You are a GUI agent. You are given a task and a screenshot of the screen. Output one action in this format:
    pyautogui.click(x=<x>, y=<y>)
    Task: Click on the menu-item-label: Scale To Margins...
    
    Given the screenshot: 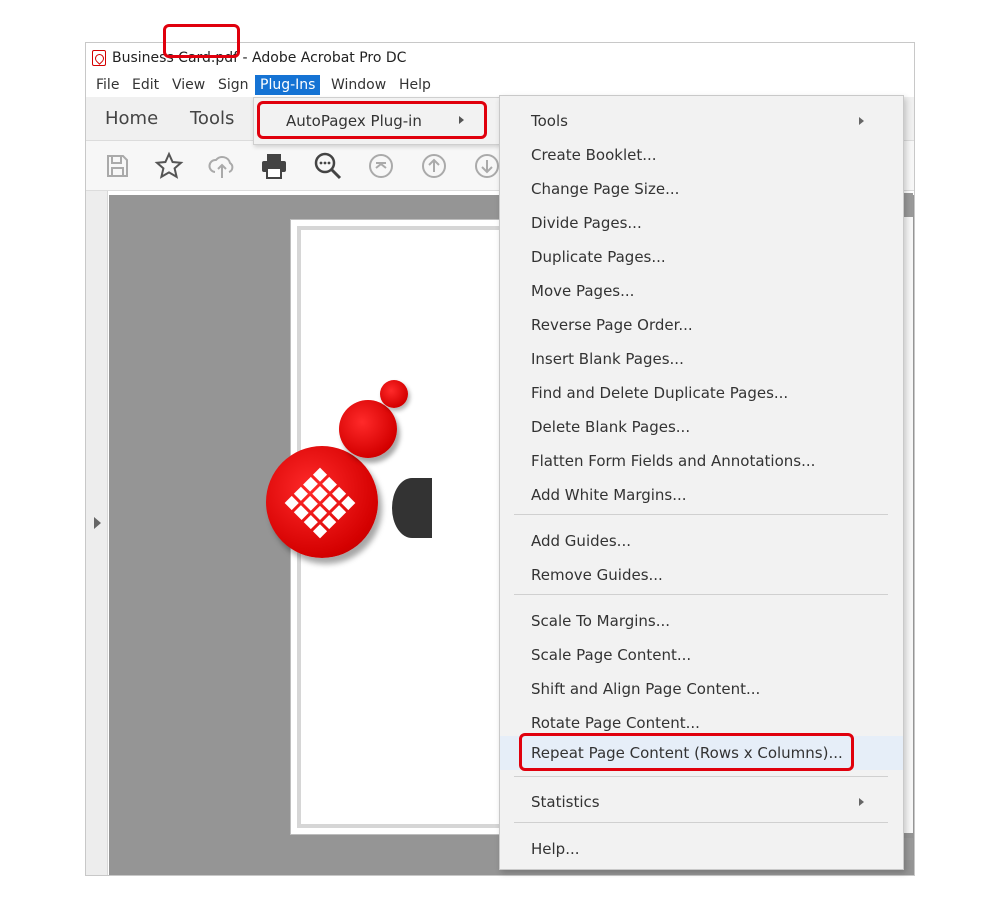 What is the action you would take?
    pyautogui.click(x=601, y=621)
    